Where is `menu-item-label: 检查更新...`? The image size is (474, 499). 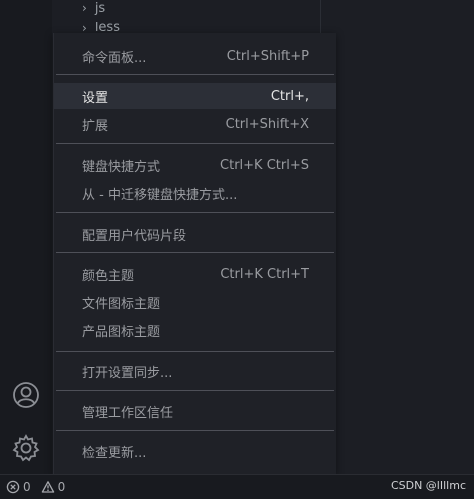
menu-item-label: 检查更新... is located at coordinates (114, 453).